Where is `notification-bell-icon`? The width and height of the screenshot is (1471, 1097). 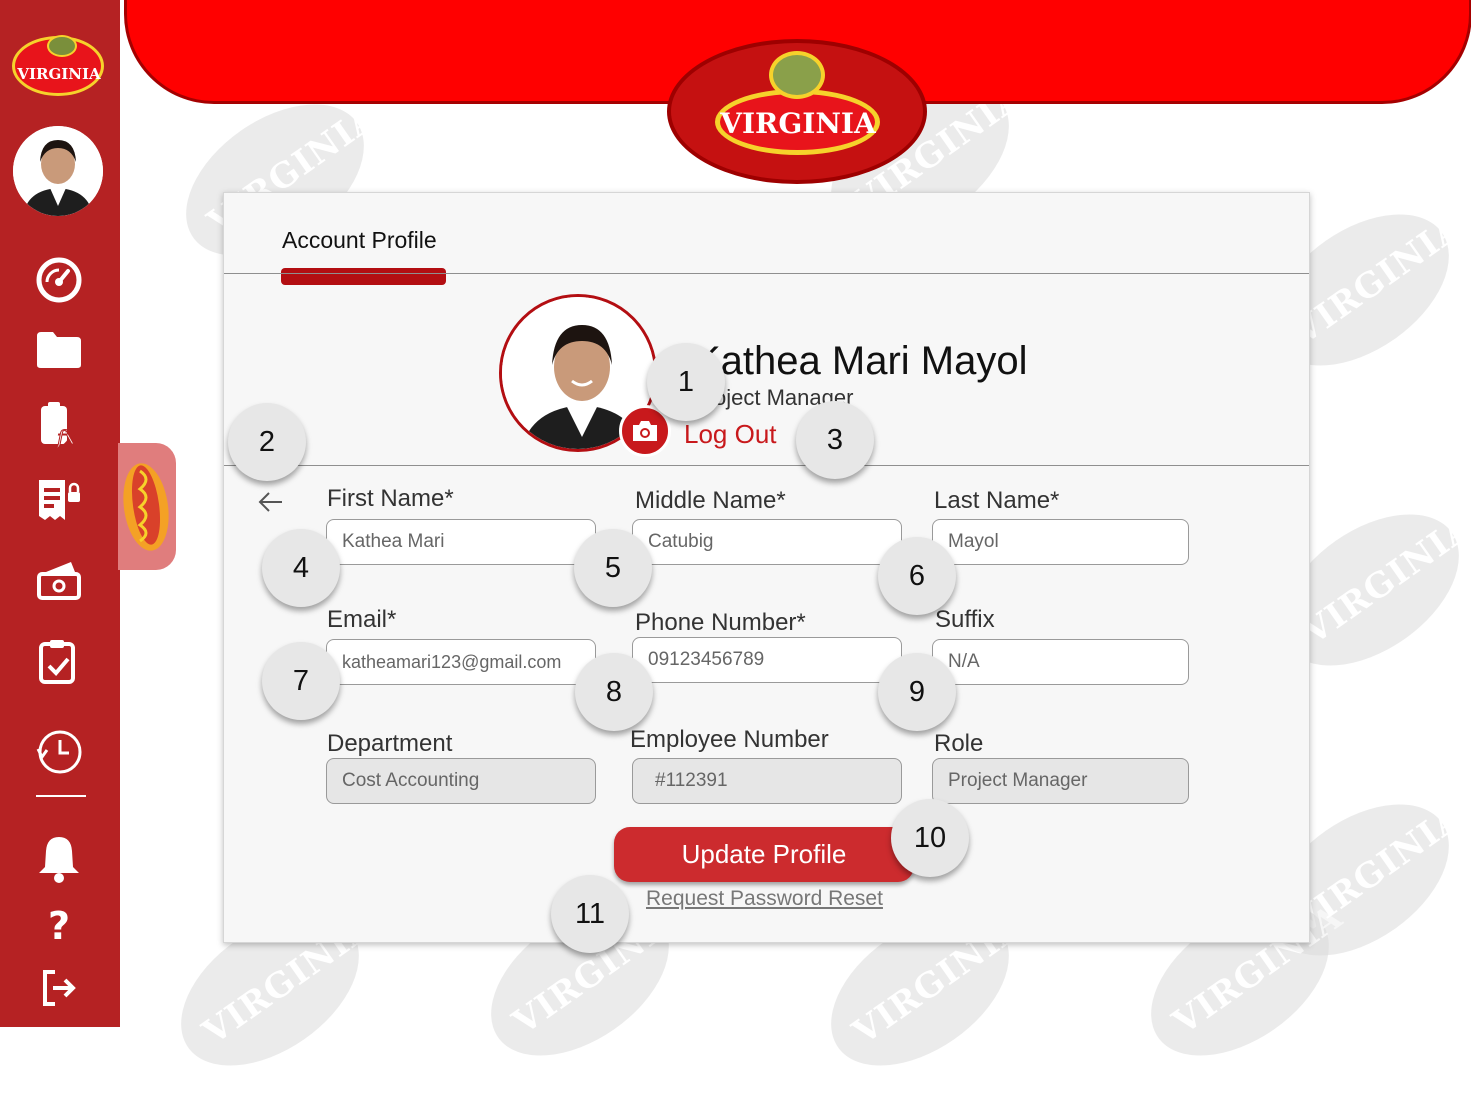
notification-bell-icon is located at coordinates (59, 858).